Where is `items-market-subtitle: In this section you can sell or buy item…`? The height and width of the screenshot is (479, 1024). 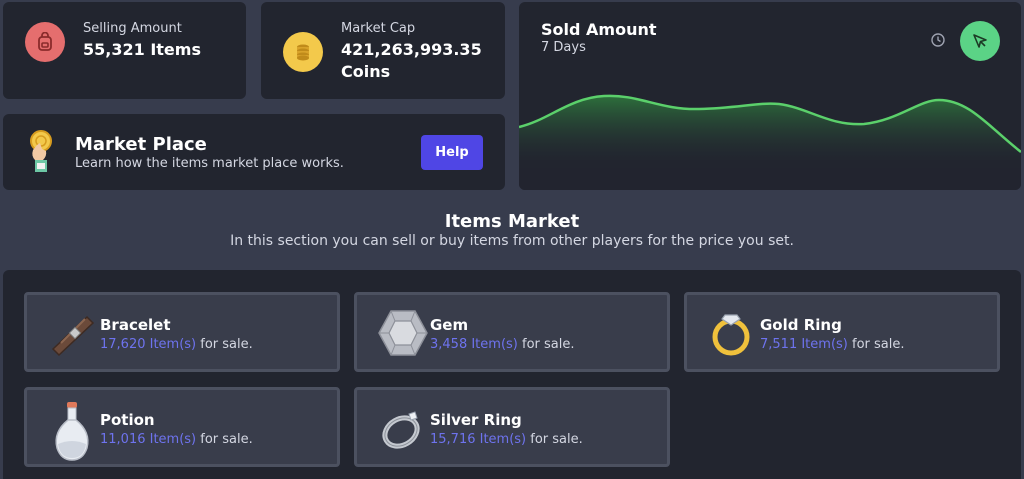
items-market-subtitle: In this section you can sell or buy item… is located at coordinates (512, 241).